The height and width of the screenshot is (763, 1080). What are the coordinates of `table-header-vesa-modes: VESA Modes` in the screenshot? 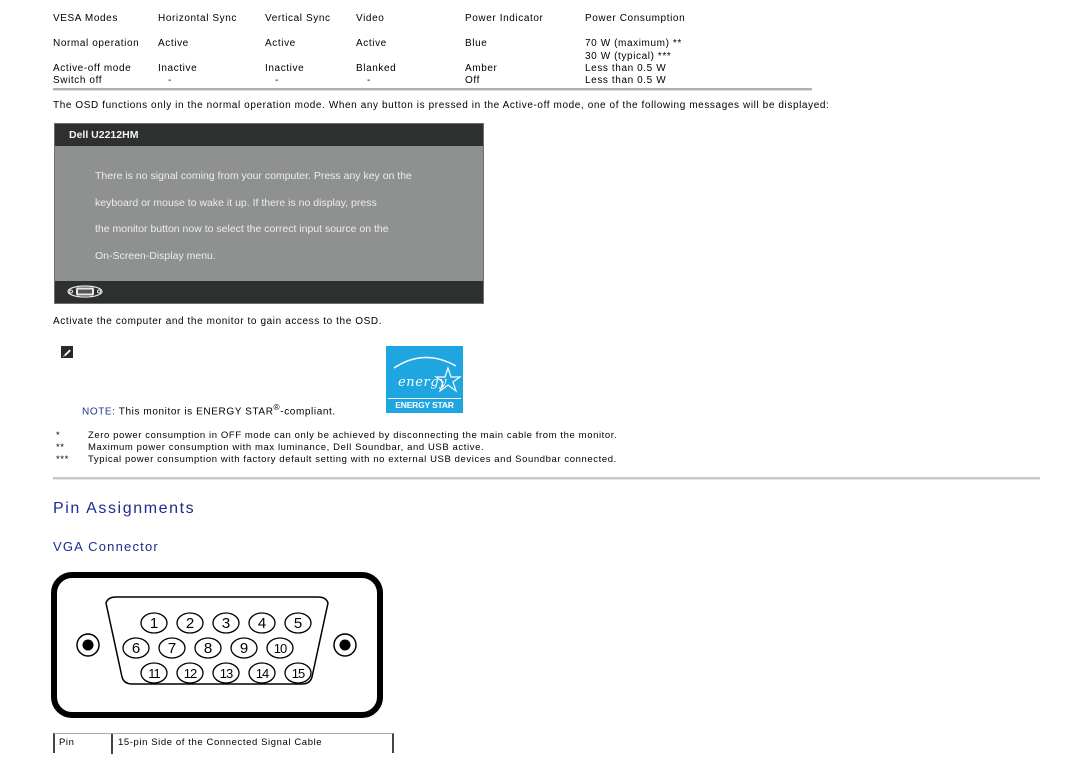 It's located at (85, 18).